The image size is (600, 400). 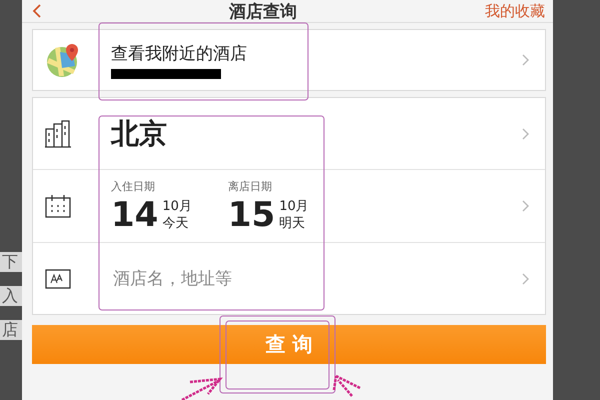 What do you see at coordinates (515, 11) in the screenshot?
I see `favorites-link: 我的收藏` at bounding box center [515, 11].